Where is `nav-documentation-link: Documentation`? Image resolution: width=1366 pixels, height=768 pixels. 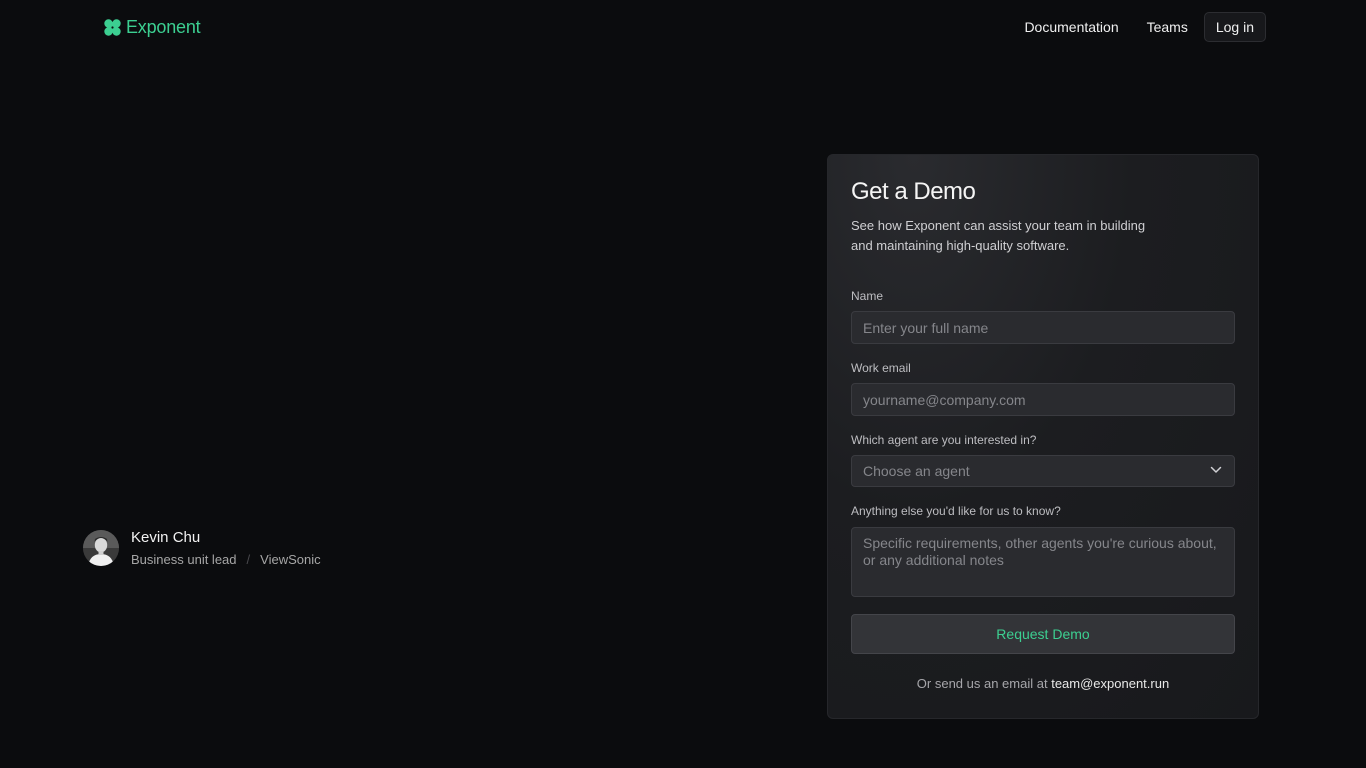 nav-documentation-link: Documentation is located at coordinates (1071, 27).